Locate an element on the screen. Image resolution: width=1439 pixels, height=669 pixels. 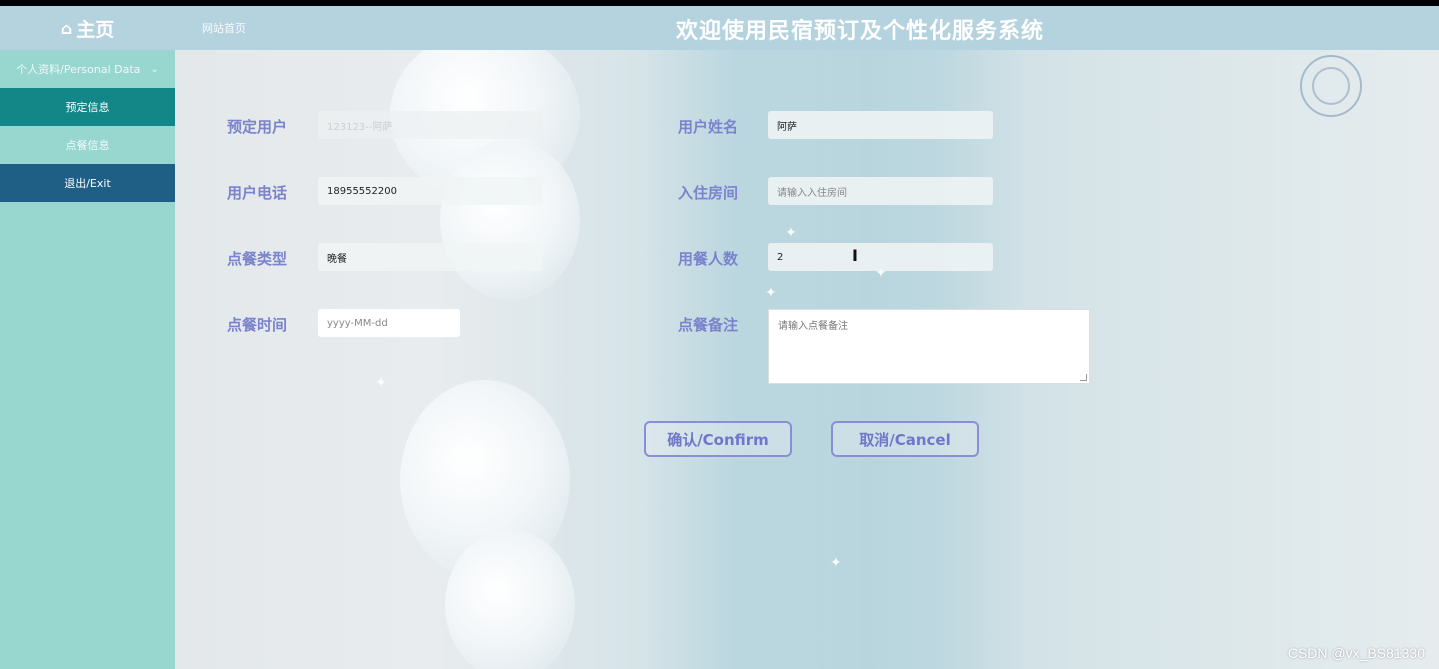
page-title: 欢迎使用民宿预订及个性化服务系统 is located at coordinates (859, 31).